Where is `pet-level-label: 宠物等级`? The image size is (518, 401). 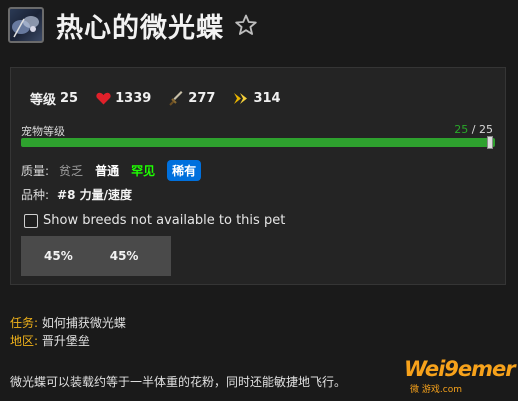 pet-level-label: 宠物等级 is located at coordinates (43, 131).